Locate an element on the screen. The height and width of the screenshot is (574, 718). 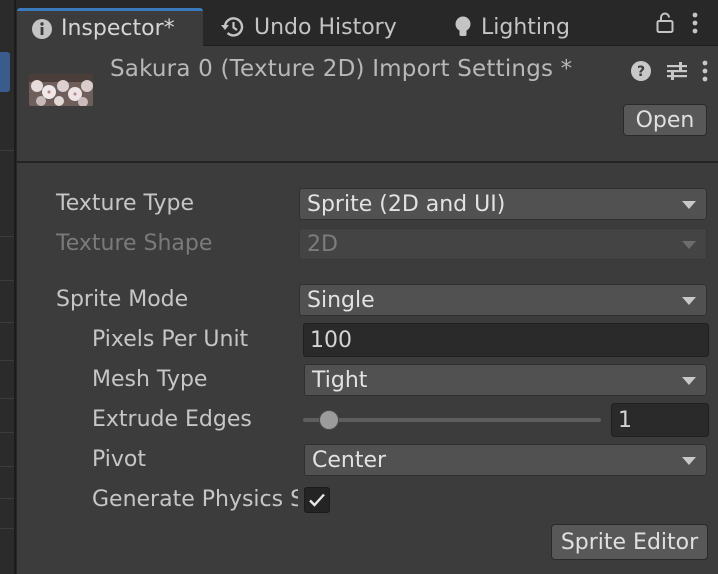
lock-icon is located at coordinates (665, 26).